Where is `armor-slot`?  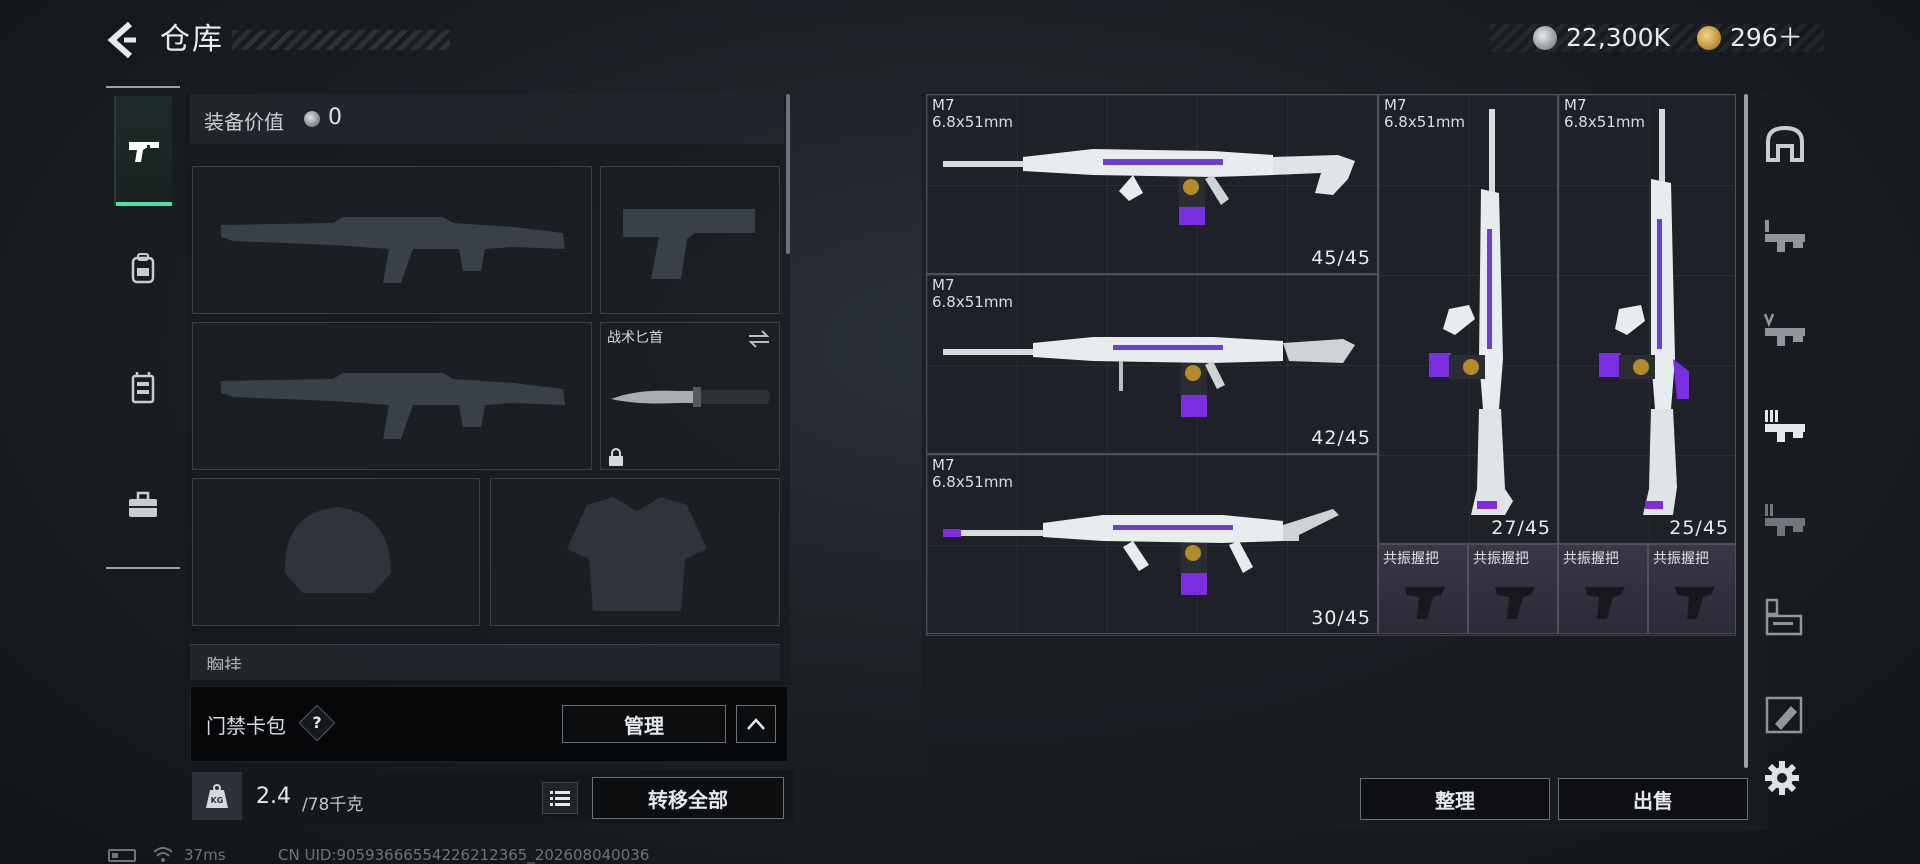 armor-slot is located at coordinates (635, 552).